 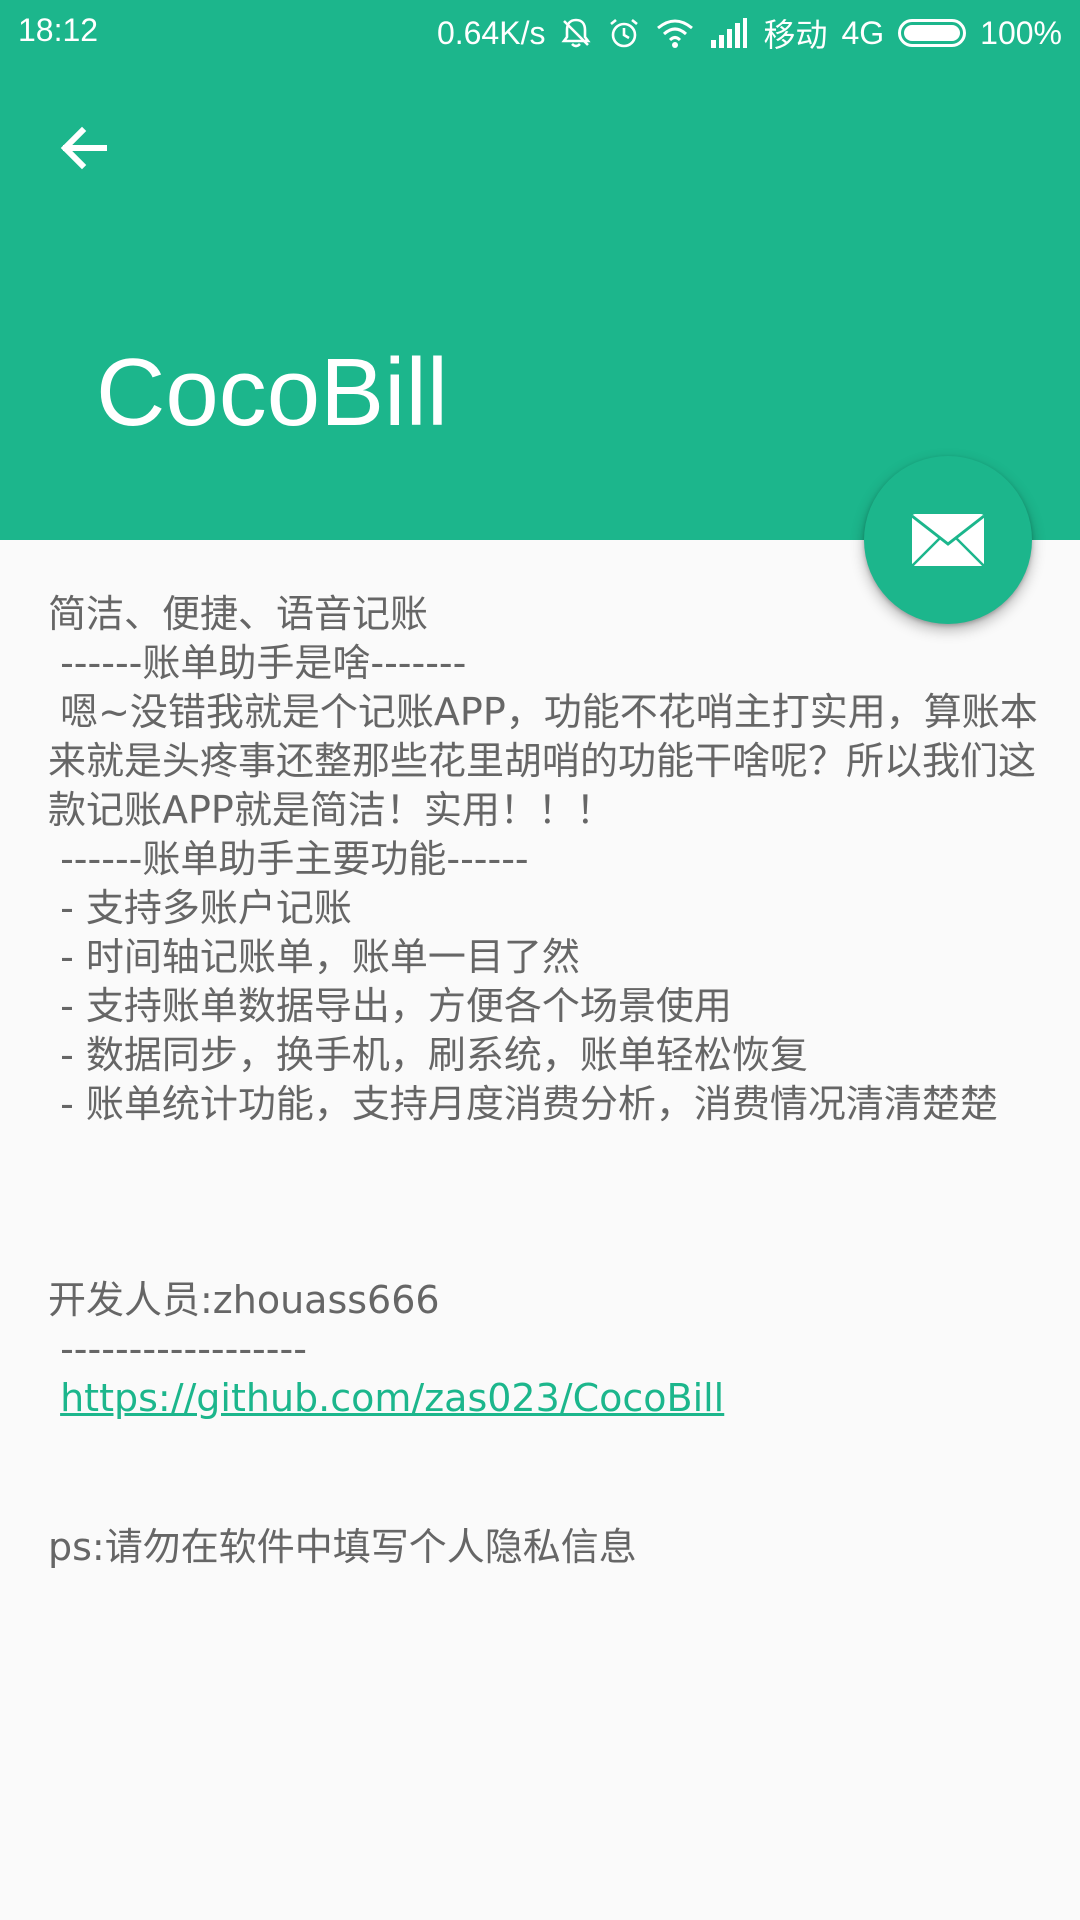 I want to click on arrow-left-icon, so click(x=83, y=148).